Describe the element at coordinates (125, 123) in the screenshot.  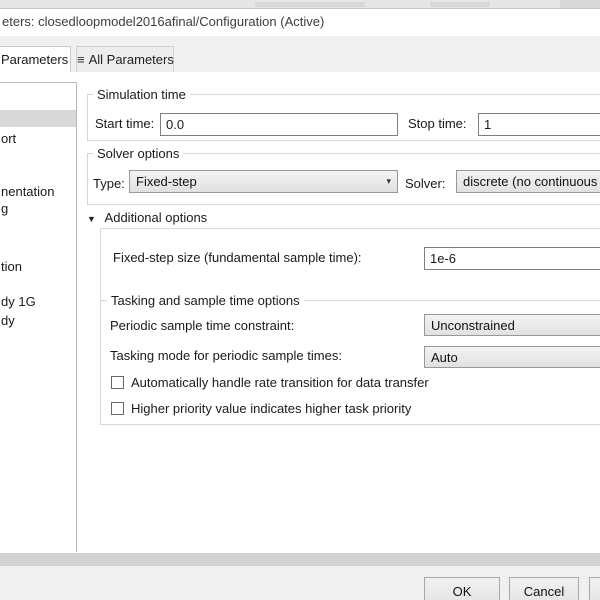
I see `start-time-label: Start time:` at that location.